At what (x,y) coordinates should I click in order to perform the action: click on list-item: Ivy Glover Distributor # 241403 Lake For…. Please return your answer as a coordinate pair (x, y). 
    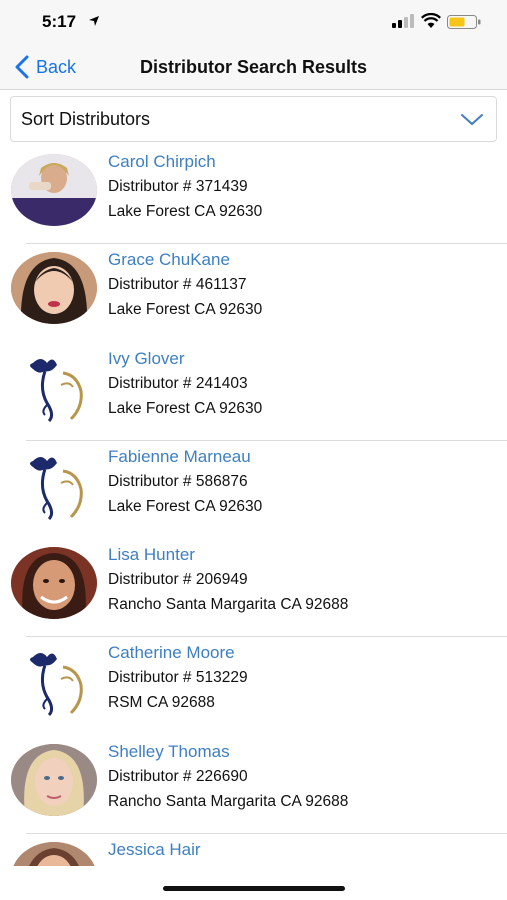
    Looking at the image, I should click on (253, 392).